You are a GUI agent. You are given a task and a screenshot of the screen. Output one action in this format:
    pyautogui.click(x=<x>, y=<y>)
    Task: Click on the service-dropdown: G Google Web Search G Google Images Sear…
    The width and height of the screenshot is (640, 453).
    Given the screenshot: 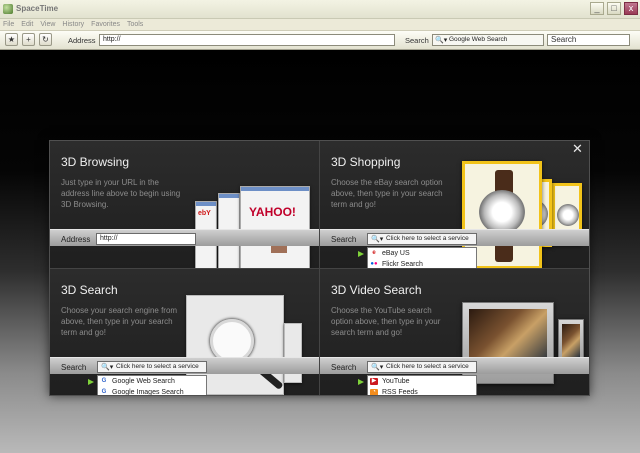 What is the action you would take?
    pyautogui.click(x=152, y=385)
    